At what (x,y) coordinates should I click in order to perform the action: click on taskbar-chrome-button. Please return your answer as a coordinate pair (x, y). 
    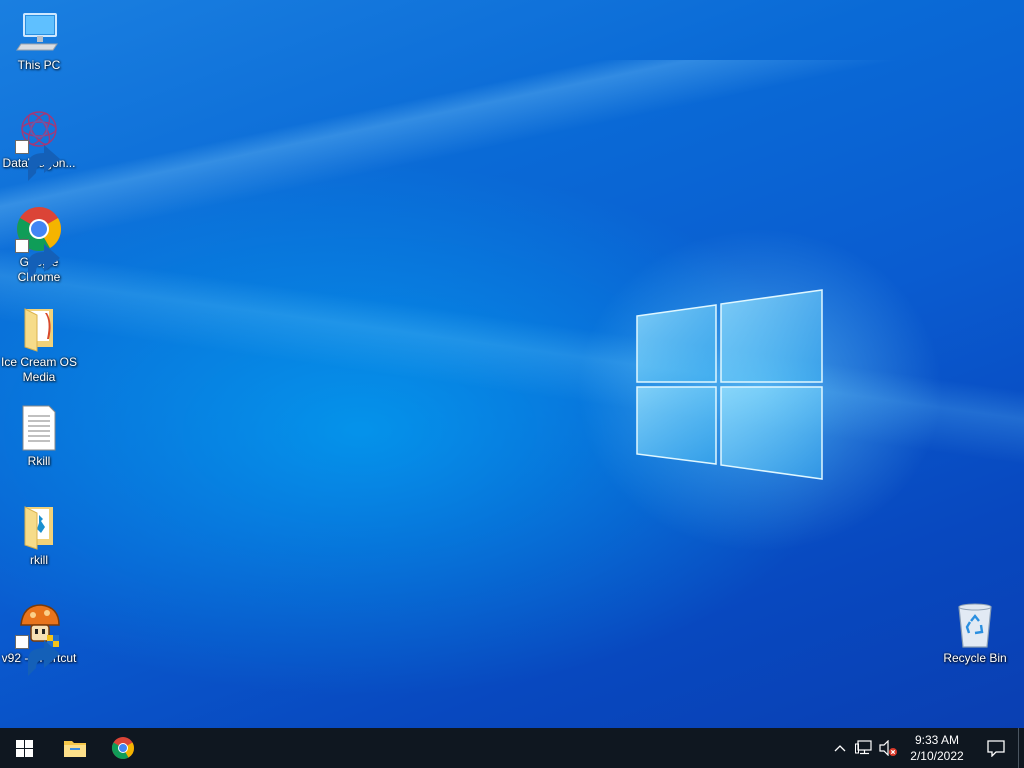
    Looking at the image, I should click on (123, 748).